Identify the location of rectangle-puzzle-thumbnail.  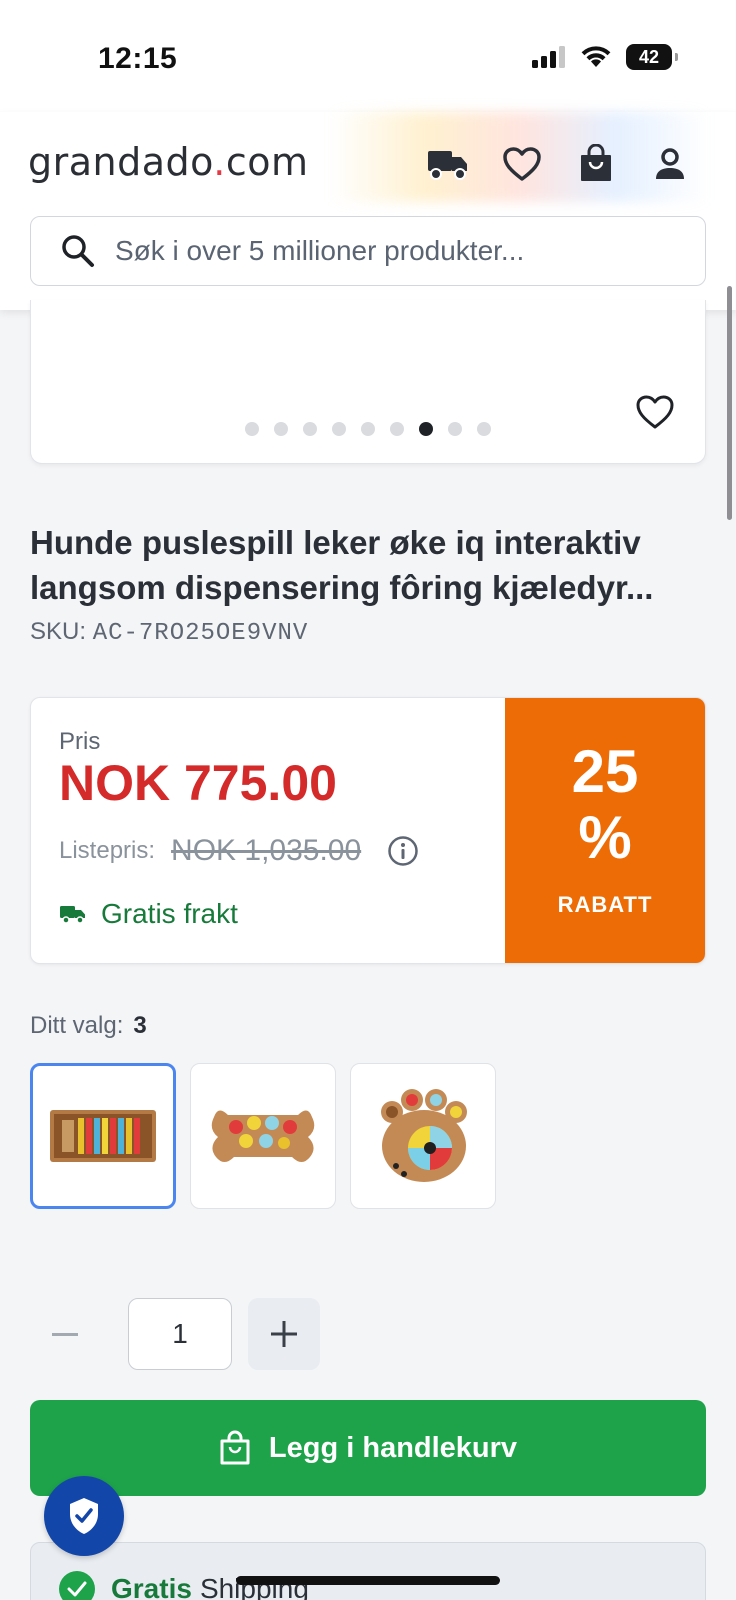
(103, 1136).